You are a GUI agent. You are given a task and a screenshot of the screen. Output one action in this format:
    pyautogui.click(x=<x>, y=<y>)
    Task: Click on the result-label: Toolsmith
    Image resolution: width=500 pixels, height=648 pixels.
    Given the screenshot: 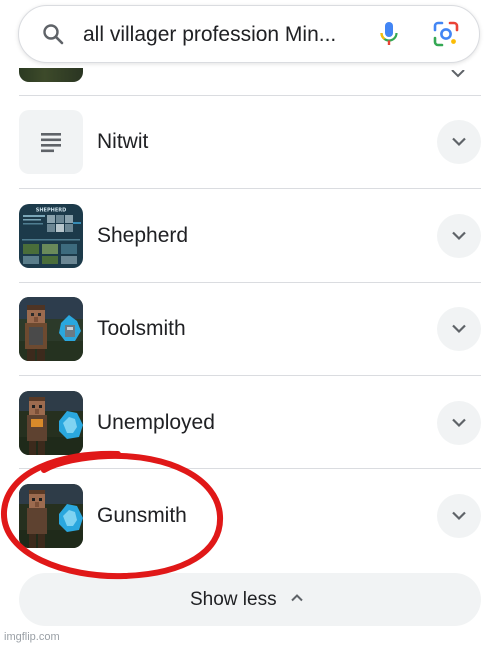 What is the action you would take?
    pyautogui.click(x=141, y=328)
    